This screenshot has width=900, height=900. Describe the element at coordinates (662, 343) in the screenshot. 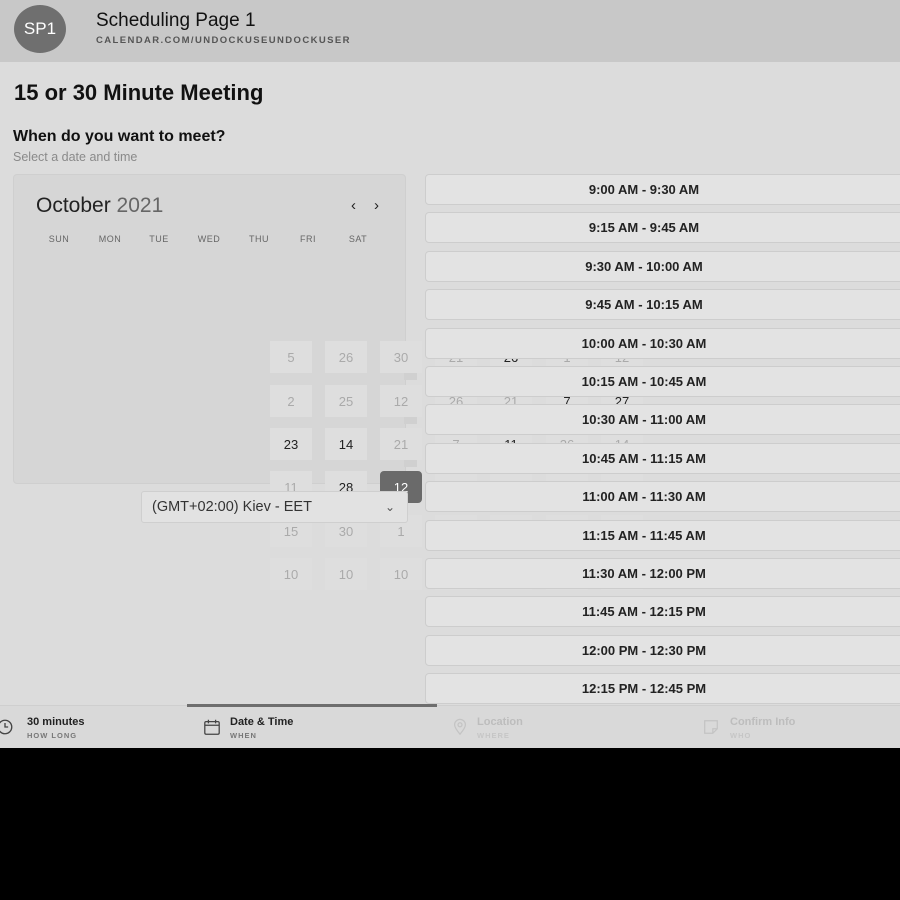

I see `time-slot-button: 10:00 AM - 10:30 AM` at that location.